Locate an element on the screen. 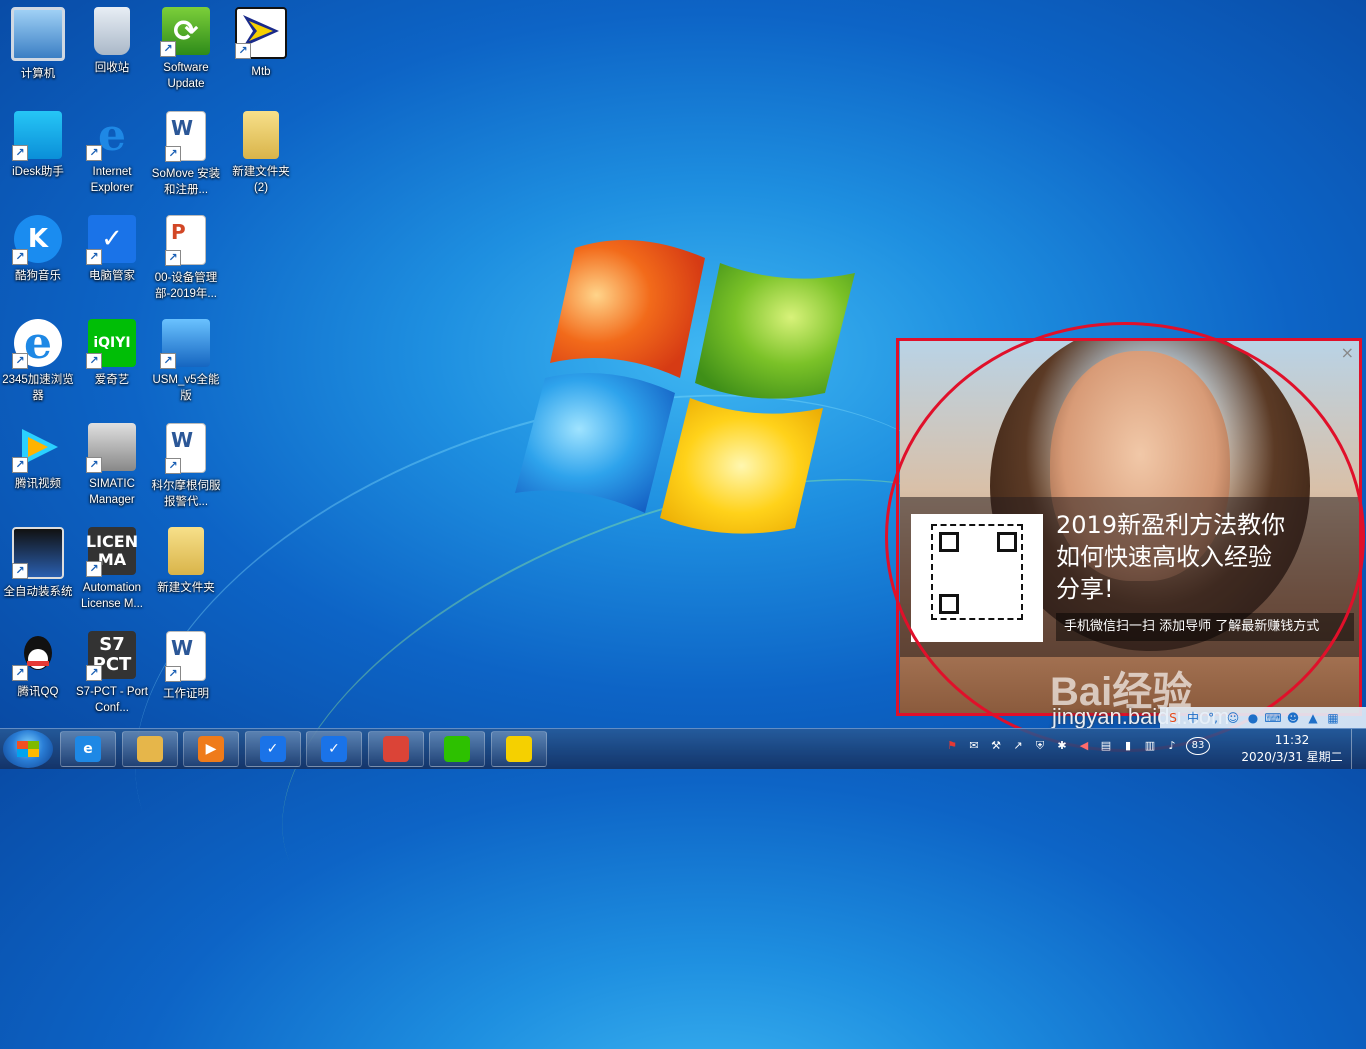  mtb-icon: ↗ is located at coordinates (261, 33).